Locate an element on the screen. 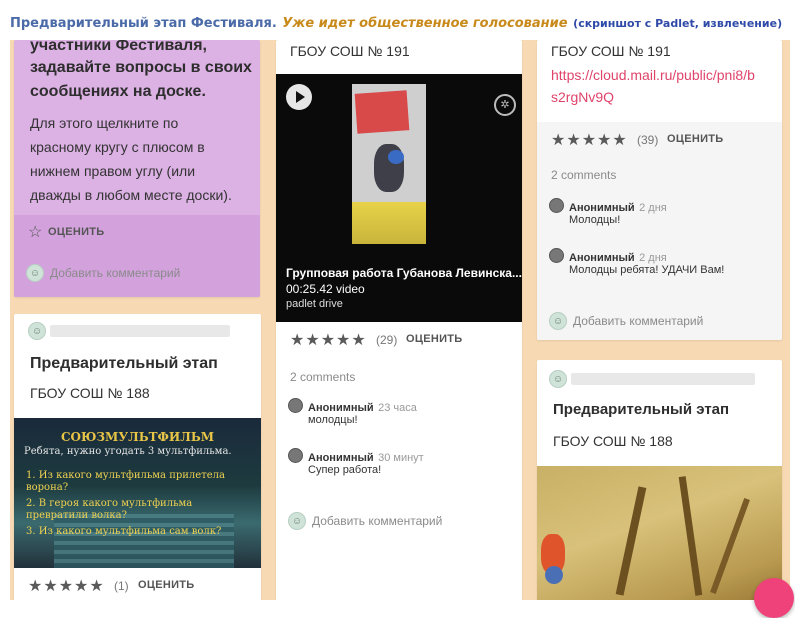  comment-item: Анонимный 2 дня Молодцы! is located at coordinates (661, 213).